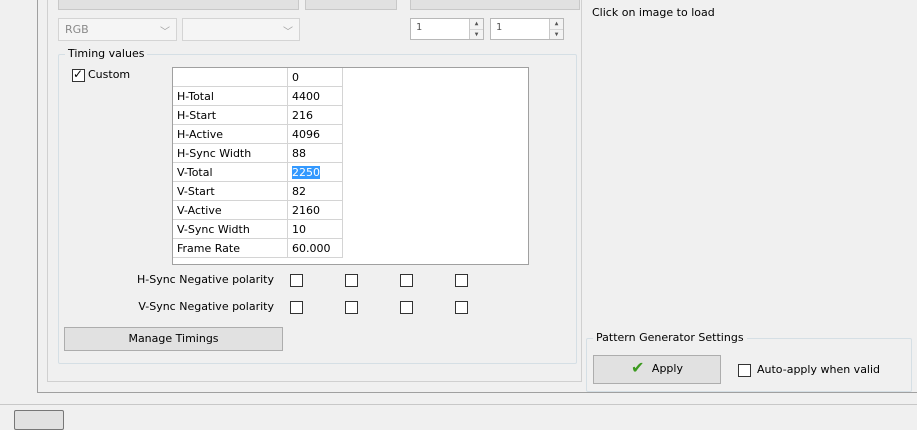 The height and width of the screenshot is (430, 917). Describe the element at coordinates (527, 29) in the screenshot. I see `spin-box-b: 1 ▲ ▼` at that location.